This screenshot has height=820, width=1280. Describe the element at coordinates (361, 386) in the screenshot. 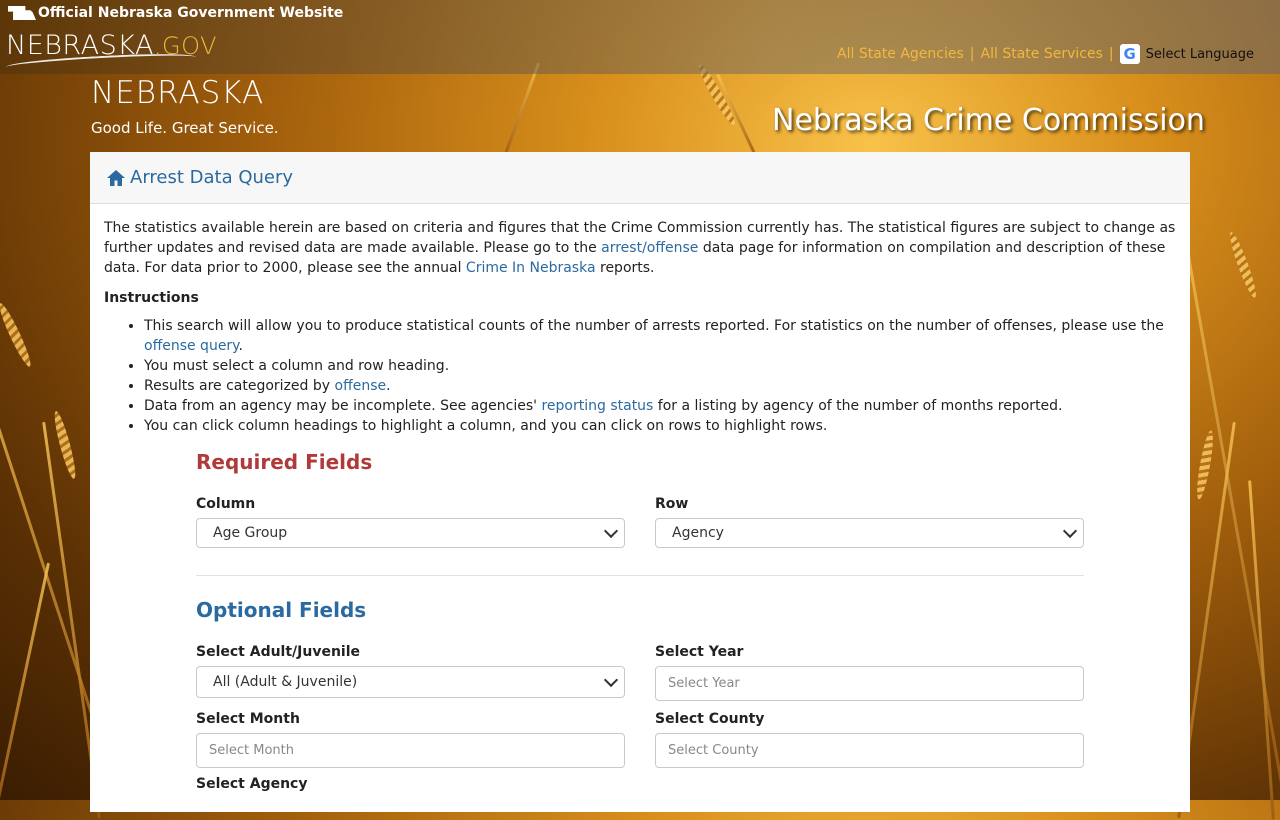

I see `offense-link: offense` at that location.